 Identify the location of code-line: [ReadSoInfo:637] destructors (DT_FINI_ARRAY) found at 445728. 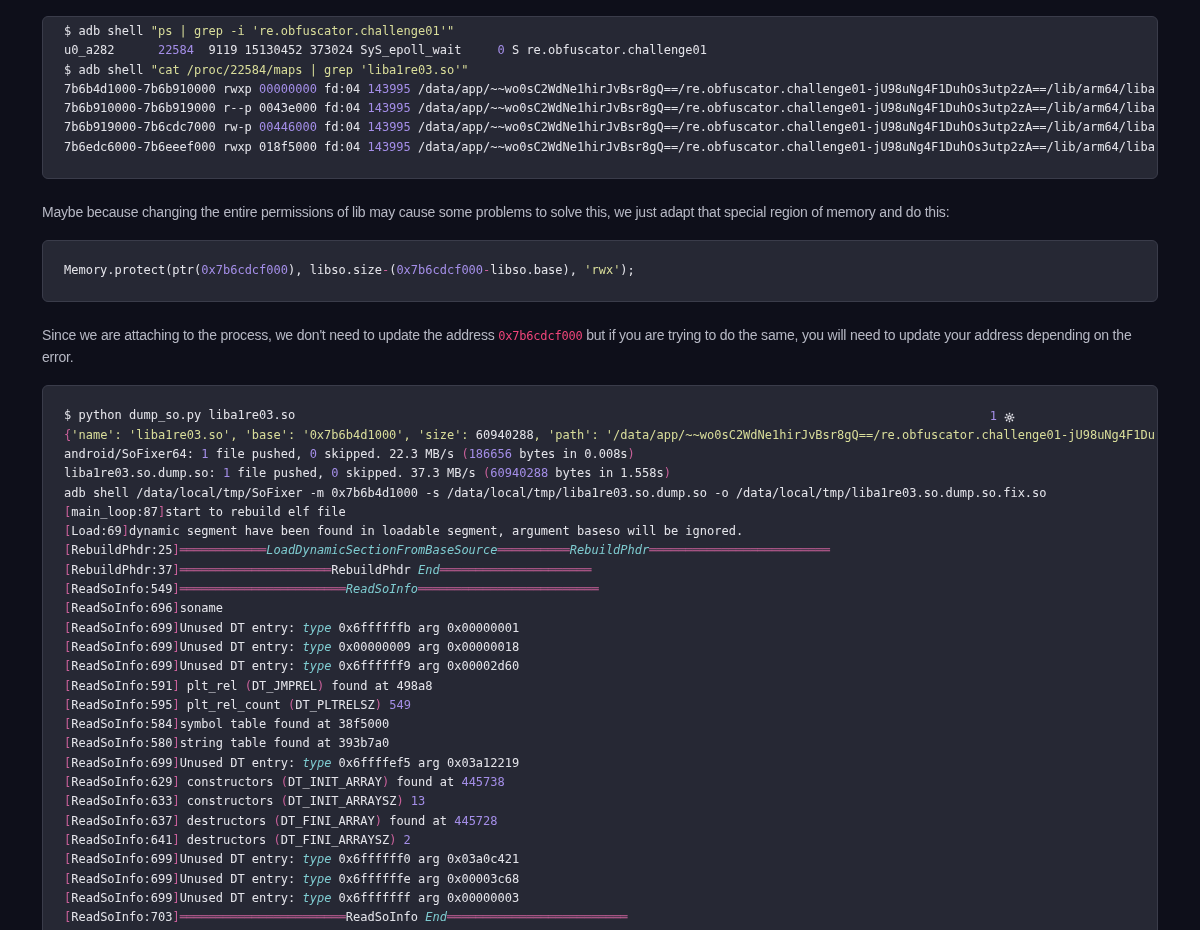
(281, 821).